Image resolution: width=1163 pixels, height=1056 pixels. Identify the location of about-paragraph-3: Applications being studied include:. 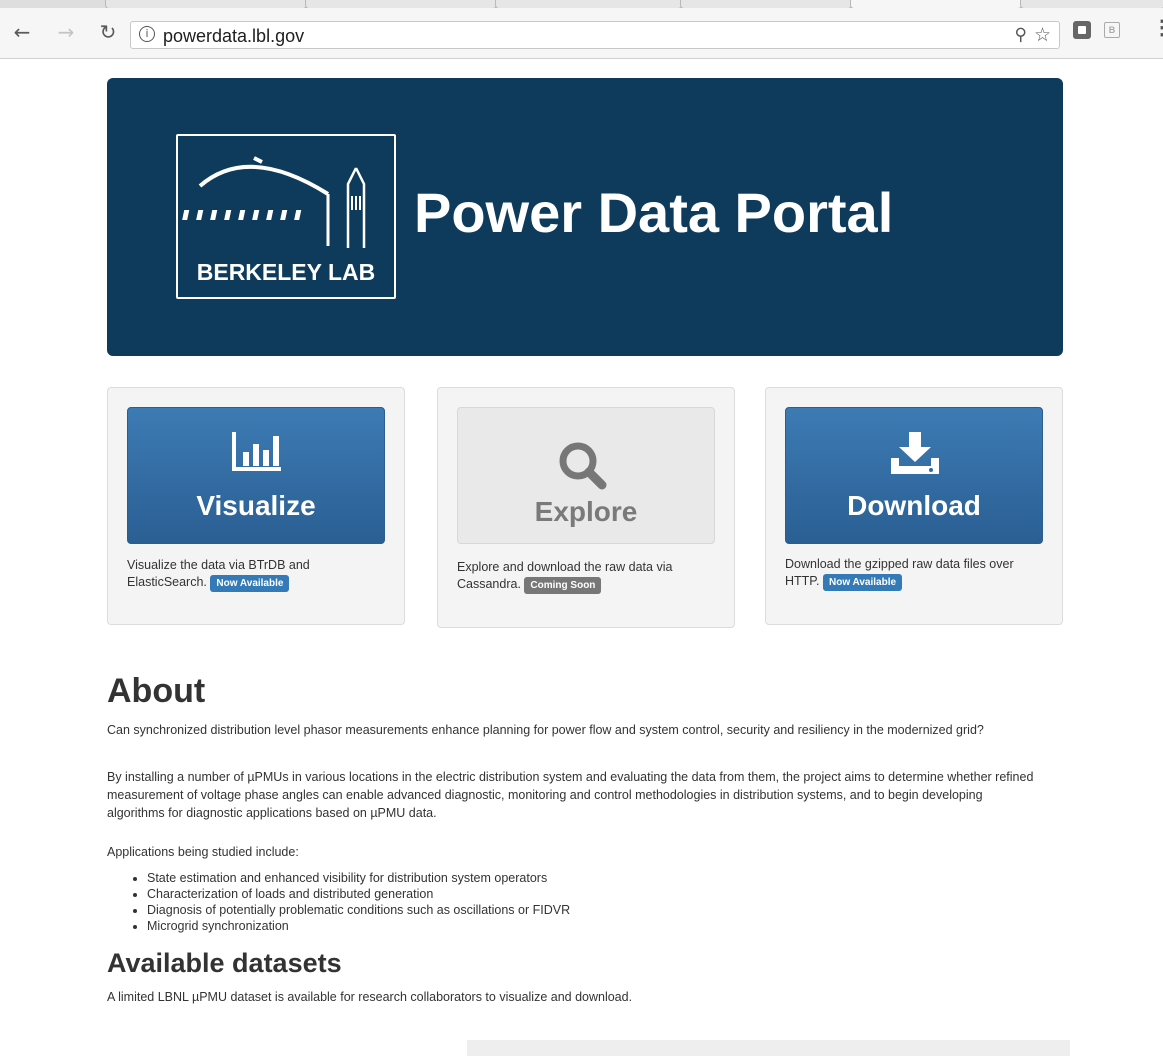
(203, 852).